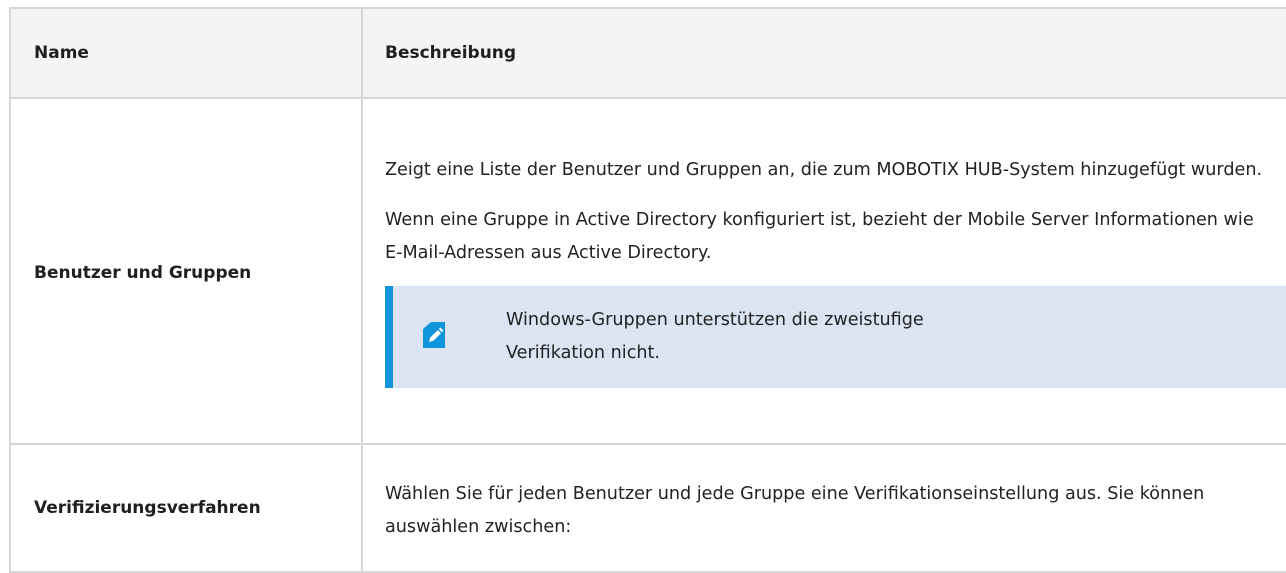 Image resolution: width=1286 pixels, height=573 pixels. I want to click on column-header-name: Name, so click(186, 53).